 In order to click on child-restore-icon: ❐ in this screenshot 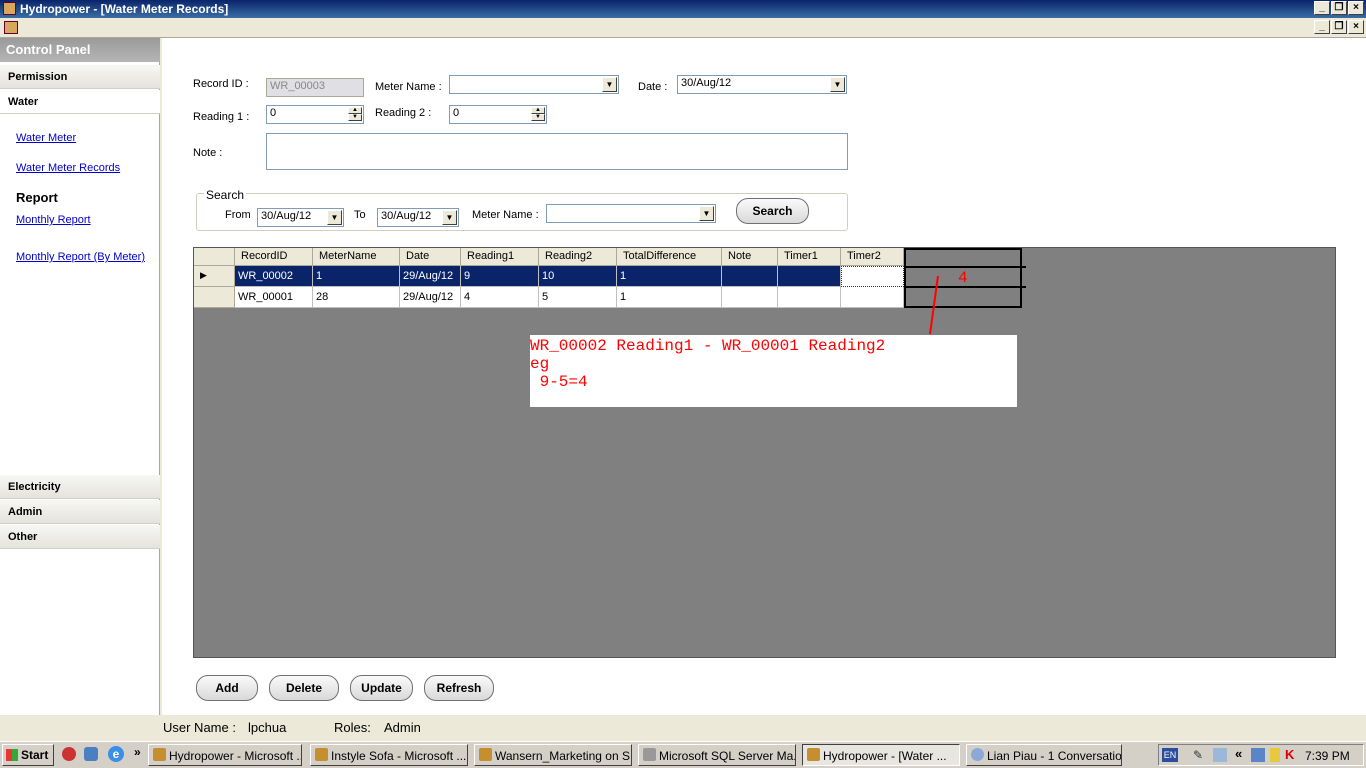, I will do `click(1339, 27)`.